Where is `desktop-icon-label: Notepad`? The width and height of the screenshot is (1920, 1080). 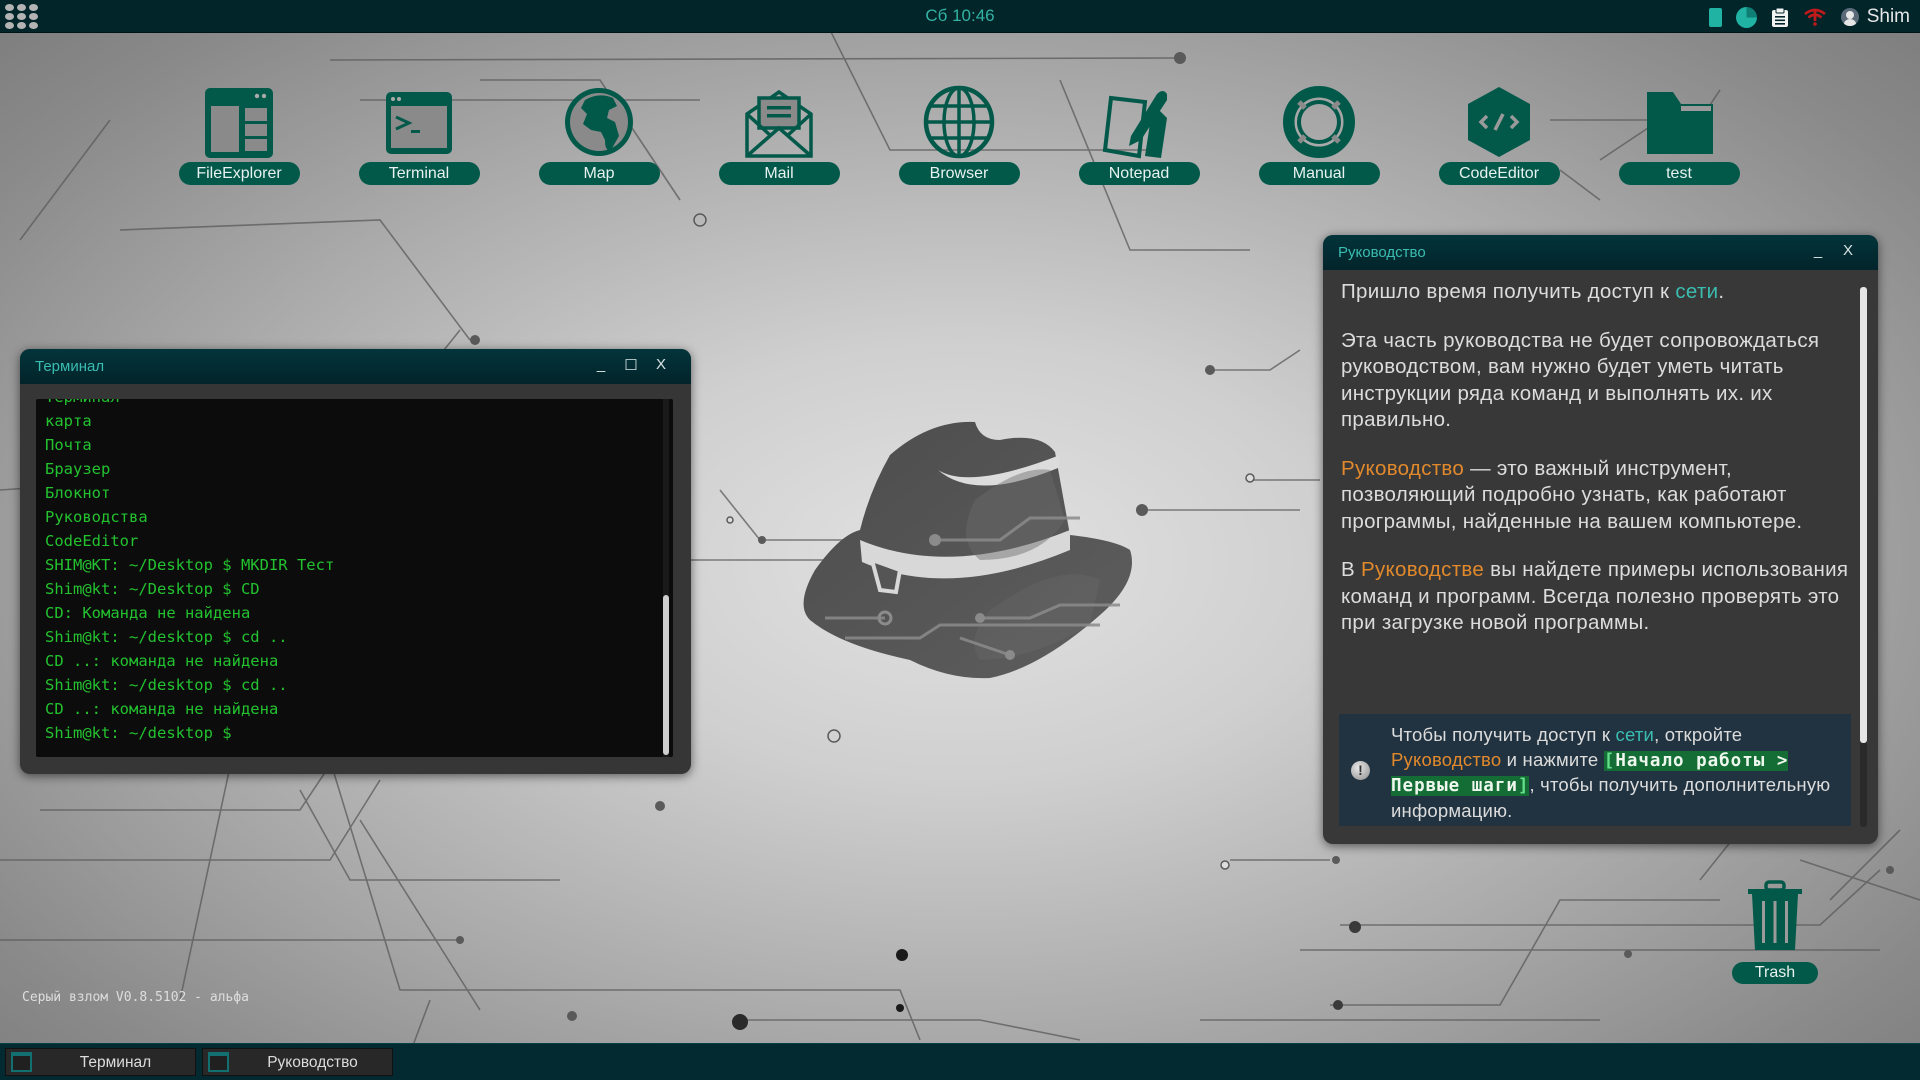 desktop-icon-label: Notepad is located at coordinates (1139, 173).